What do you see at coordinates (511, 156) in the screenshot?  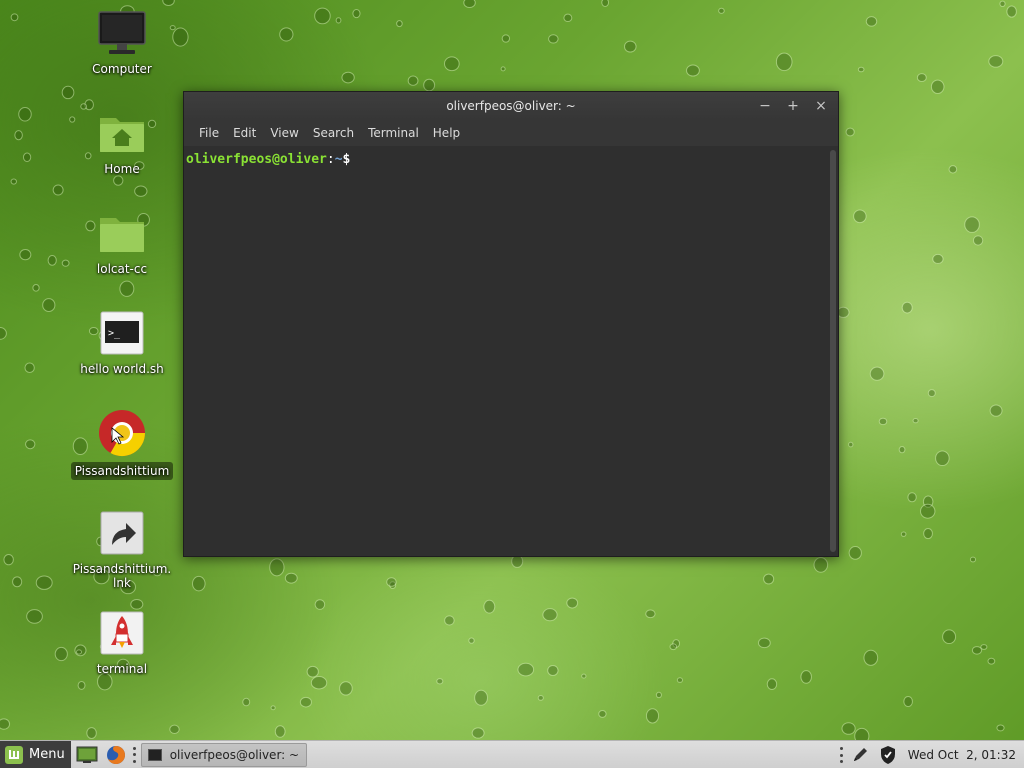 I see `shell-prompt: oliverfpeos@oliver:~$` at bounding box center [511, 156].